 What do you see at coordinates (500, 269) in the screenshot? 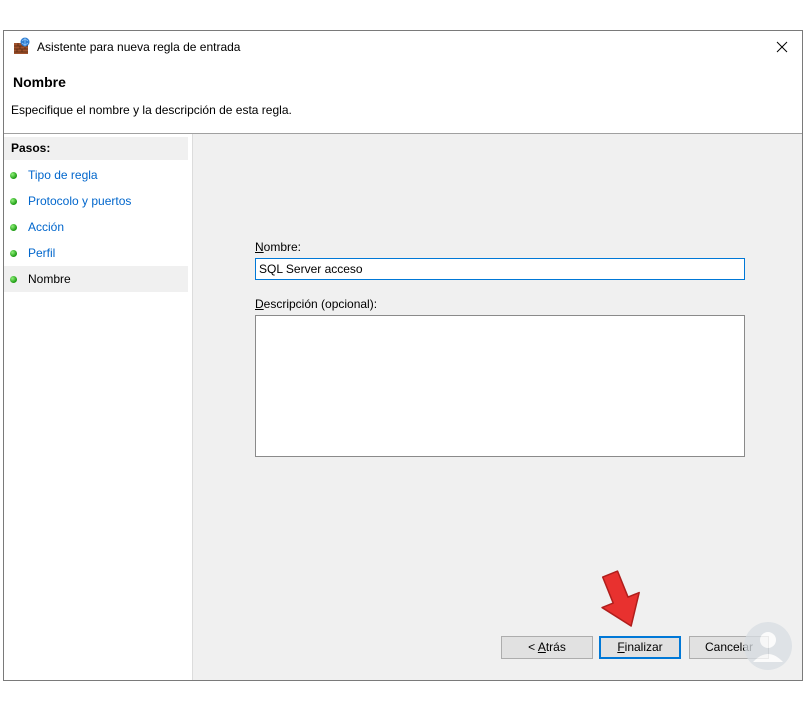
I see `name-input` at bounding box center [500, 269].